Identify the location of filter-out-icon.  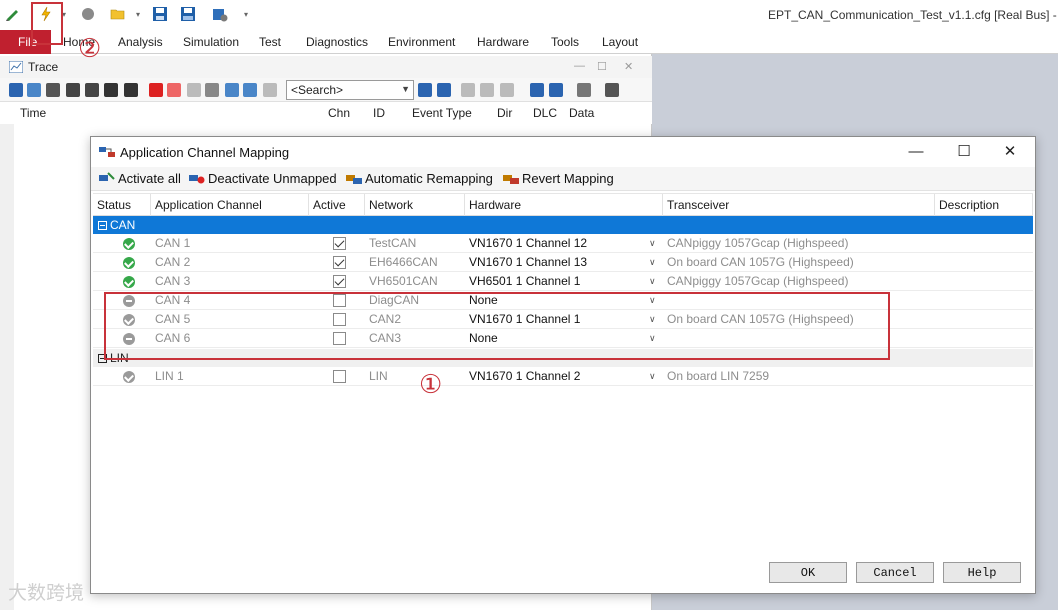
(92, 90).